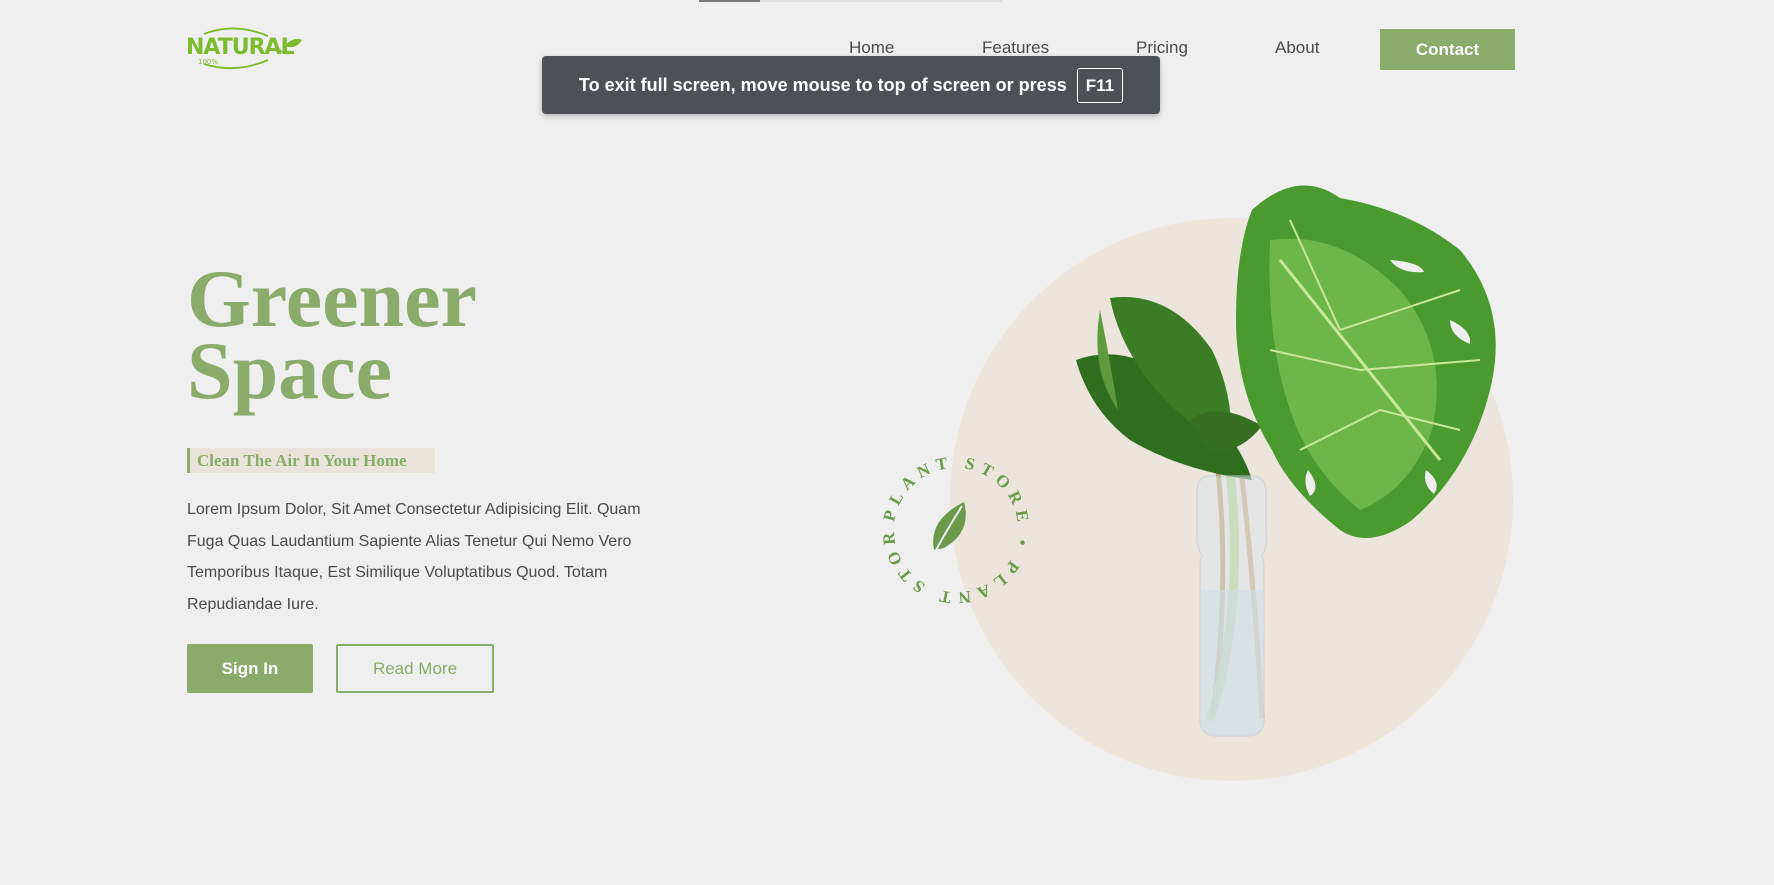  What do you see at coordinates (240, 47) in the screenshot?
I see `logo-text: NATURAL` at bounding box center [240, 47].